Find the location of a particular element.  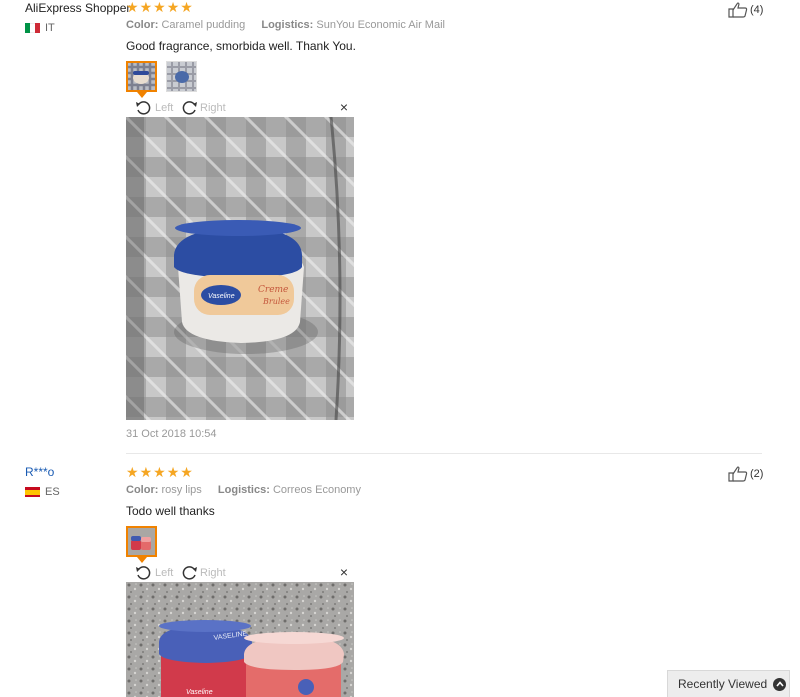

country-code: IT is located at coordinates (50, 28).